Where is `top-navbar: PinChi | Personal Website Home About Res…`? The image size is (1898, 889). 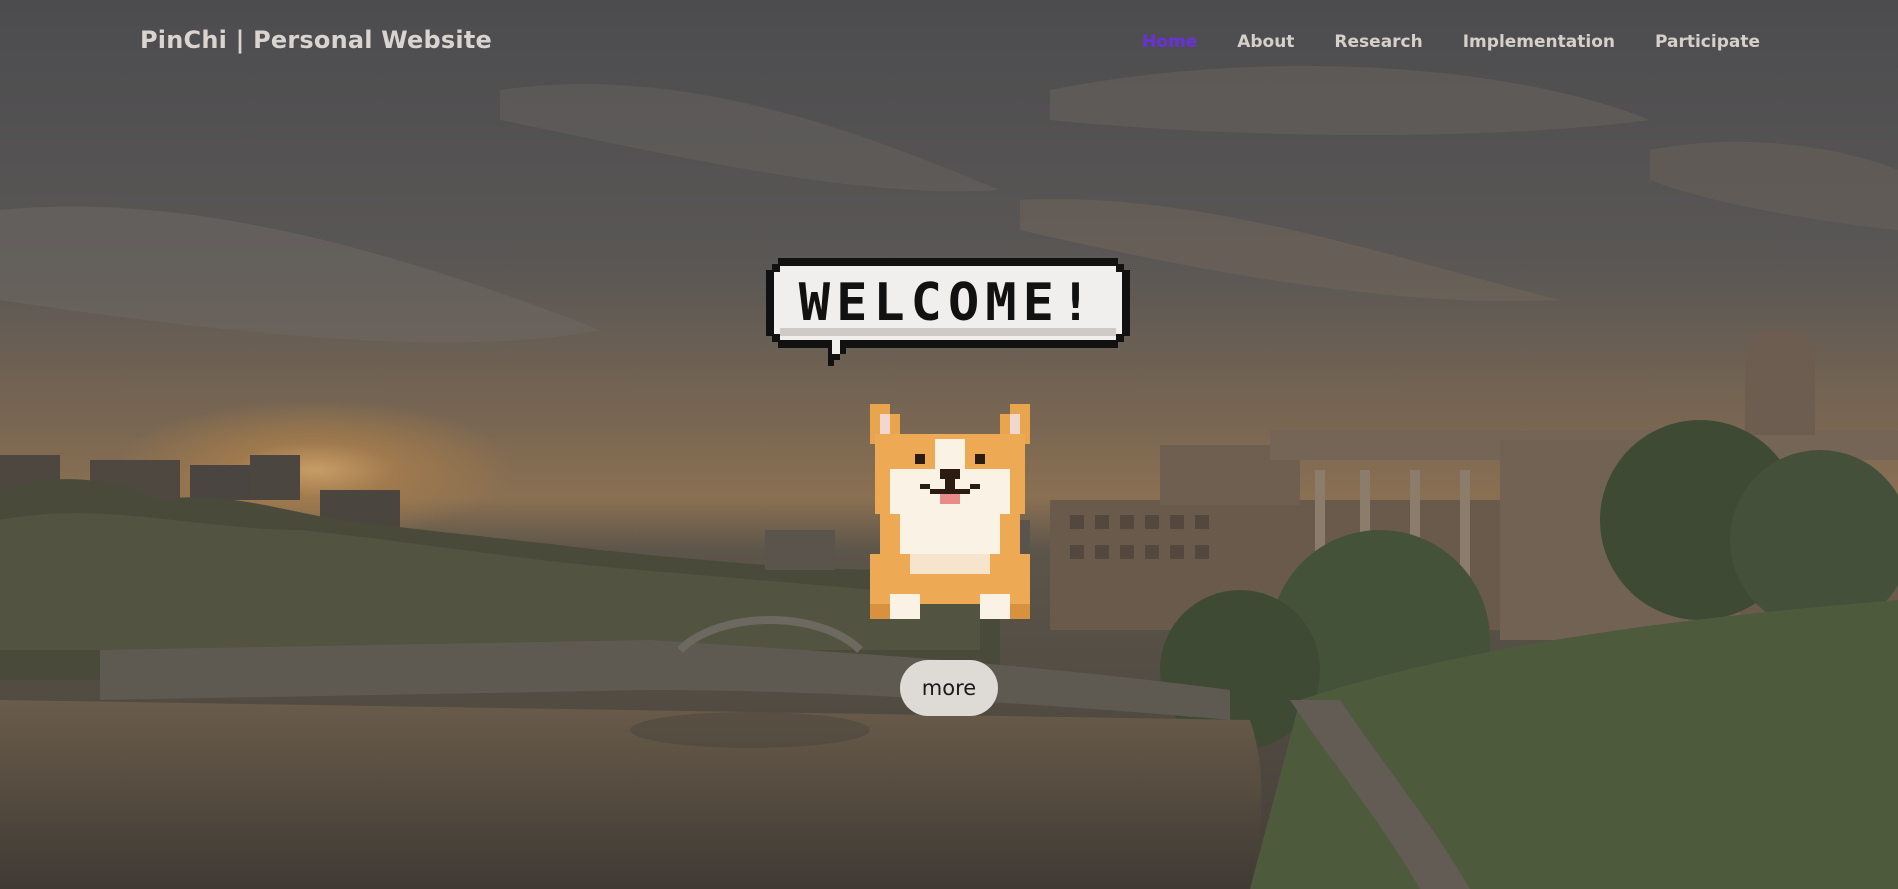
top-navbar: PinChi | Personal Website Home About Res… is located at coordinates (949, 43).